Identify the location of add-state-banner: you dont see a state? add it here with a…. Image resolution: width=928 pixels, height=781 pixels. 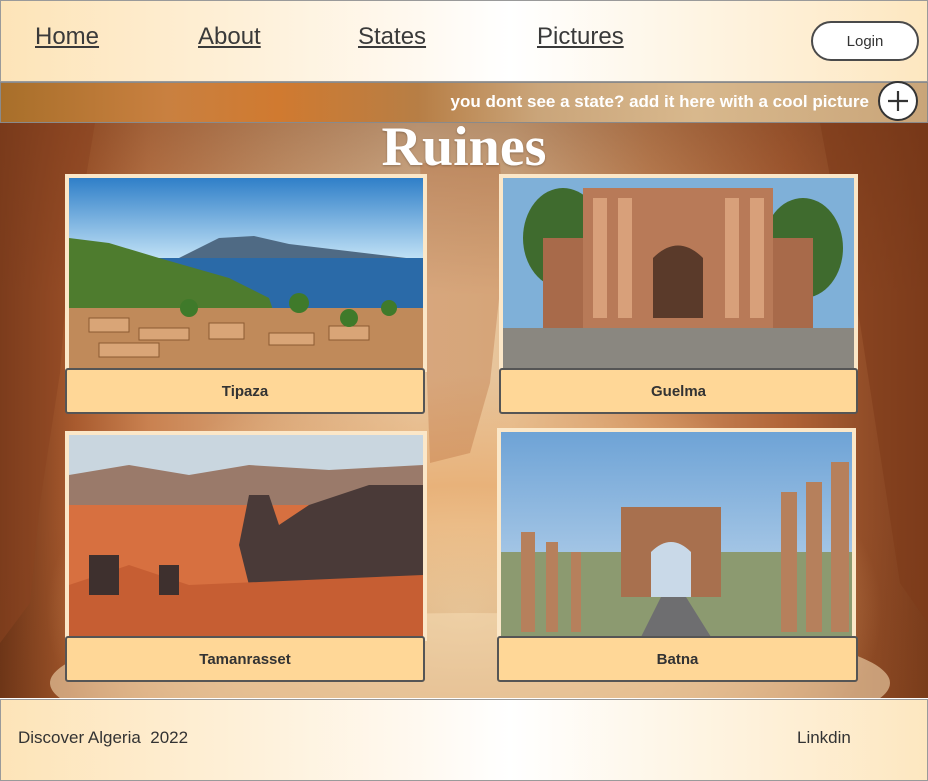
(464, 102).